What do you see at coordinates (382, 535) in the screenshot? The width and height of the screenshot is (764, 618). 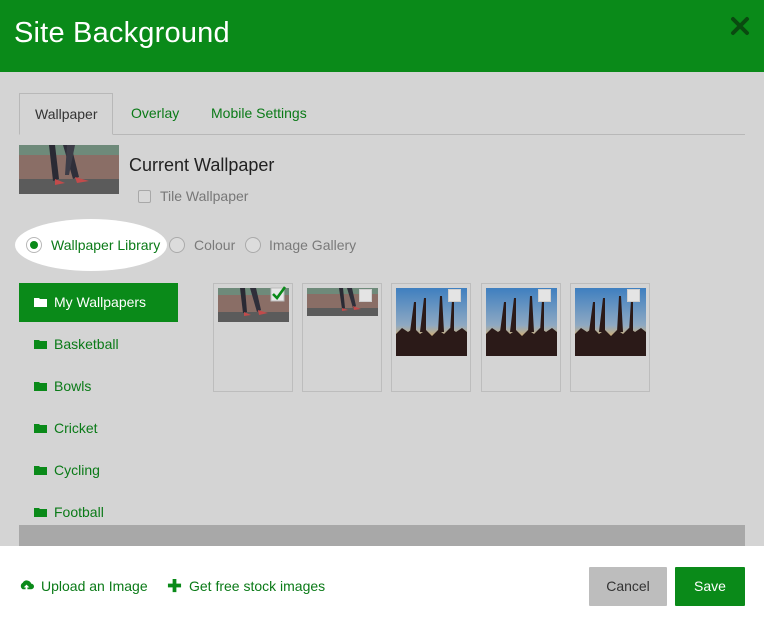 I see `horizontal-scrollbar` at bounding box center [382, 535].